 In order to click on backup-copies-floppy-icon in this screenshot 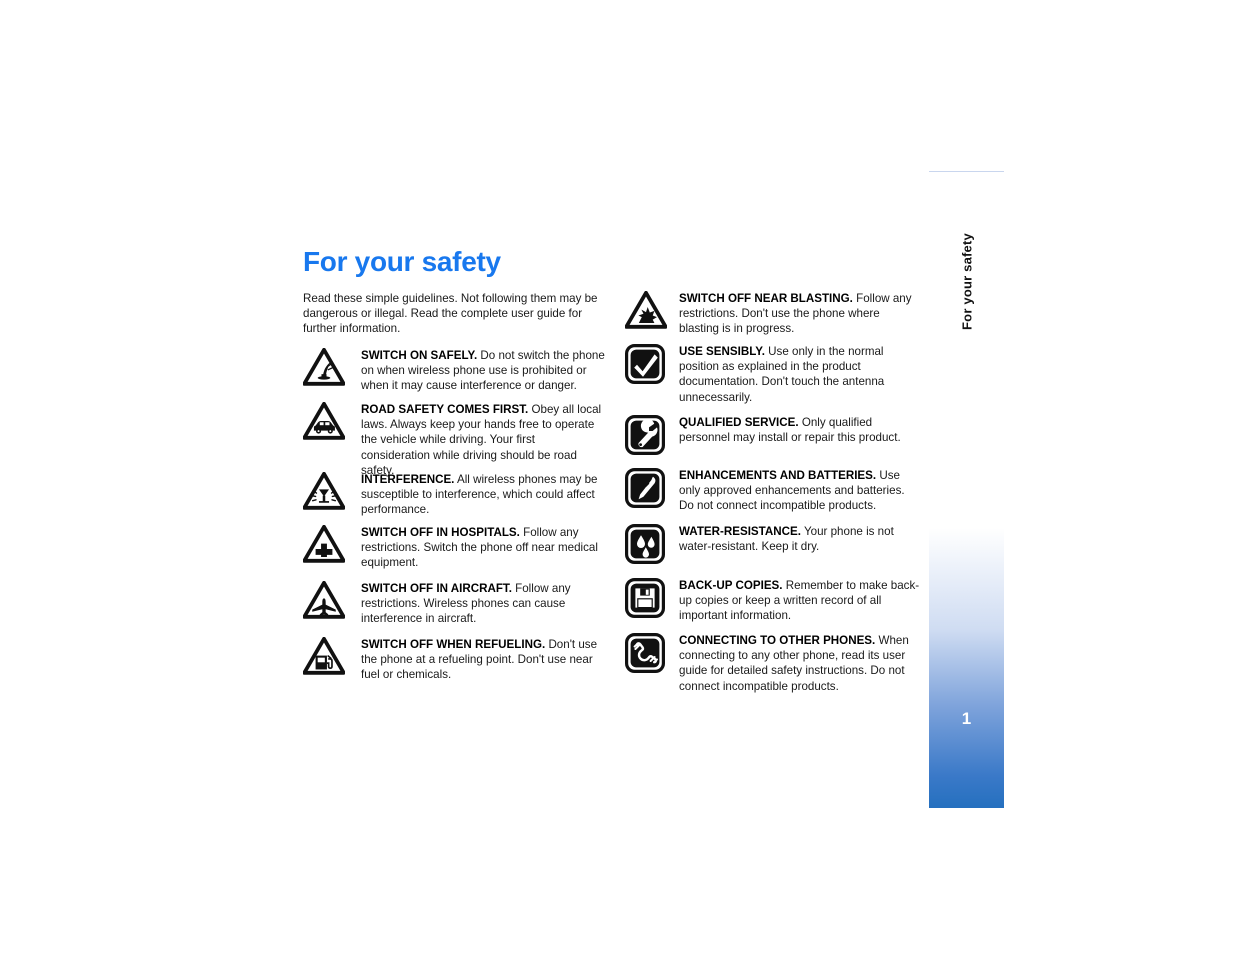, I will do `click(646, 599)`.